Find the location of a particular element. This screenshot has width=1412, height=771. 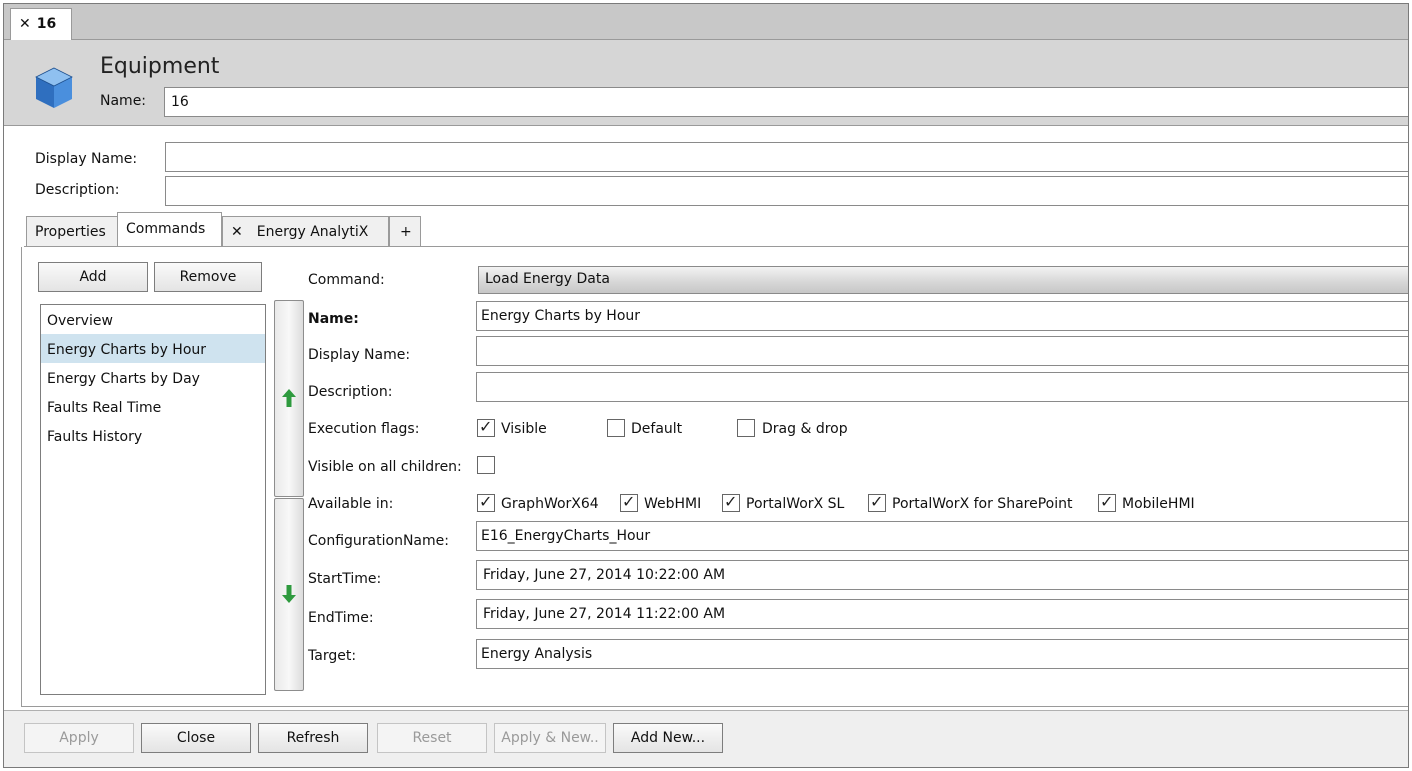

arrow-down-icon is located at coordinates (289, 594).